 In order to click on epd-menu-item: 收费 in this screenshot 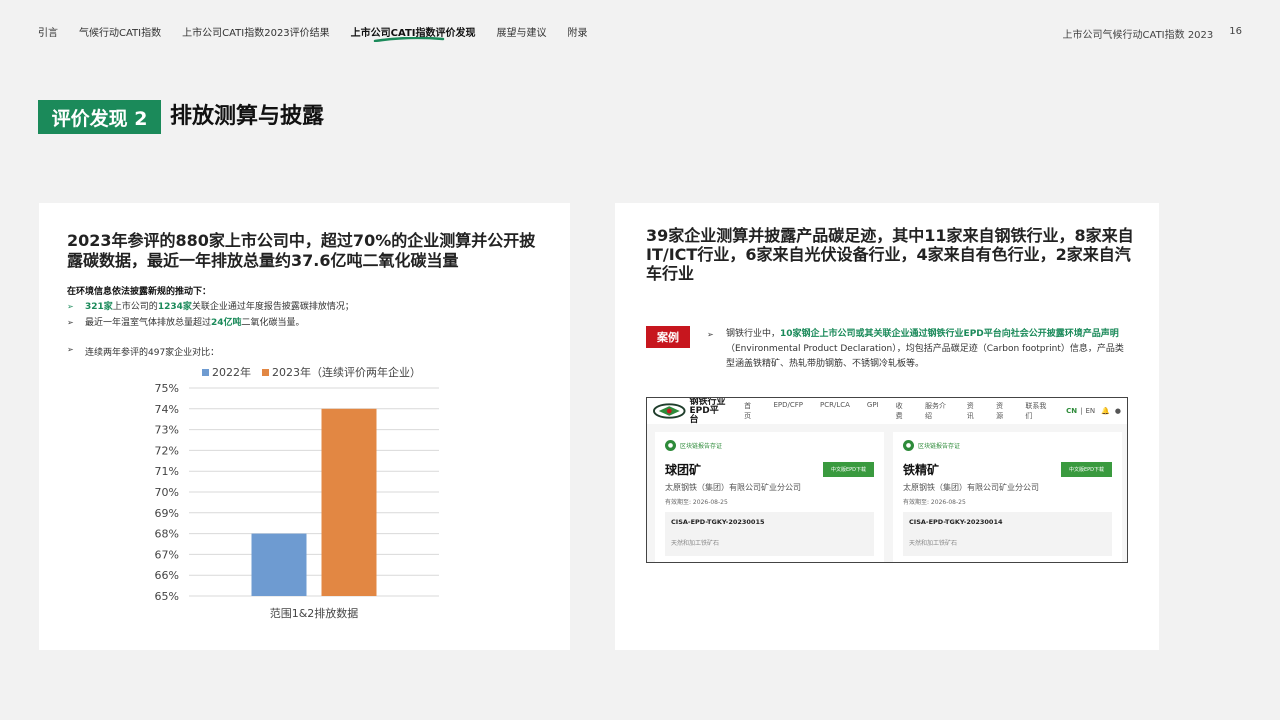, I will do `click(902, 411)`.